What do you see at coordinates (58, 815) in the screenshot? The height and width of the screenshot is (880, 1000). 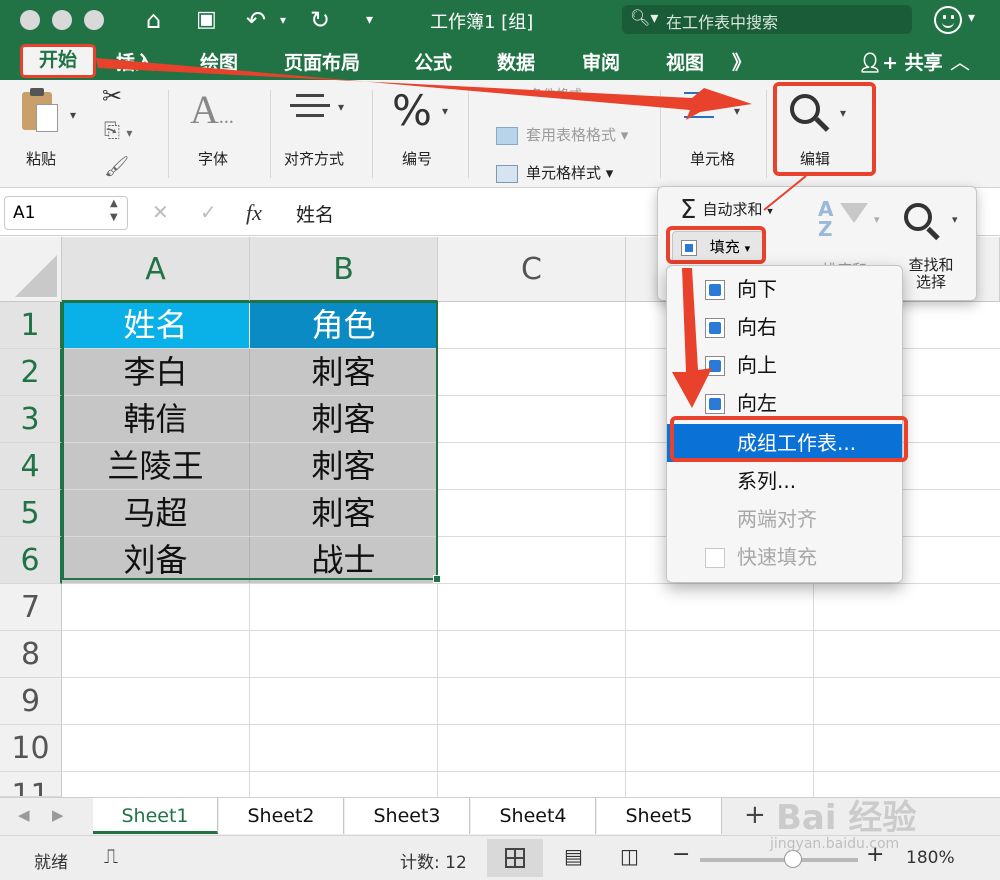 I see `next-sheet-icon: ▶` at bounding box center [58, 815].